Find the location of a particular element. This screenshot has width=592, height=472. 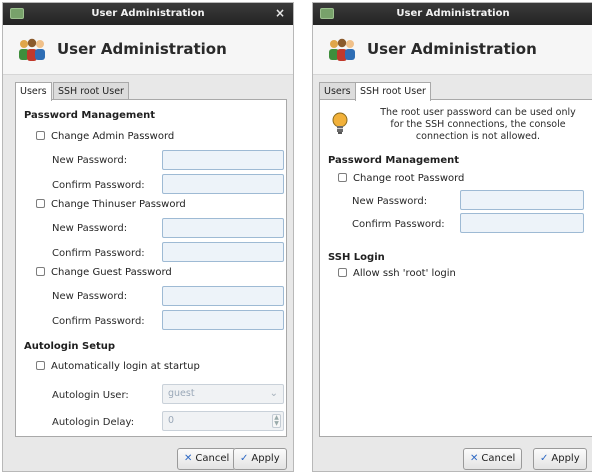

autologin-delay-label: Autologin Delay: is located at coordinates (93, 422).